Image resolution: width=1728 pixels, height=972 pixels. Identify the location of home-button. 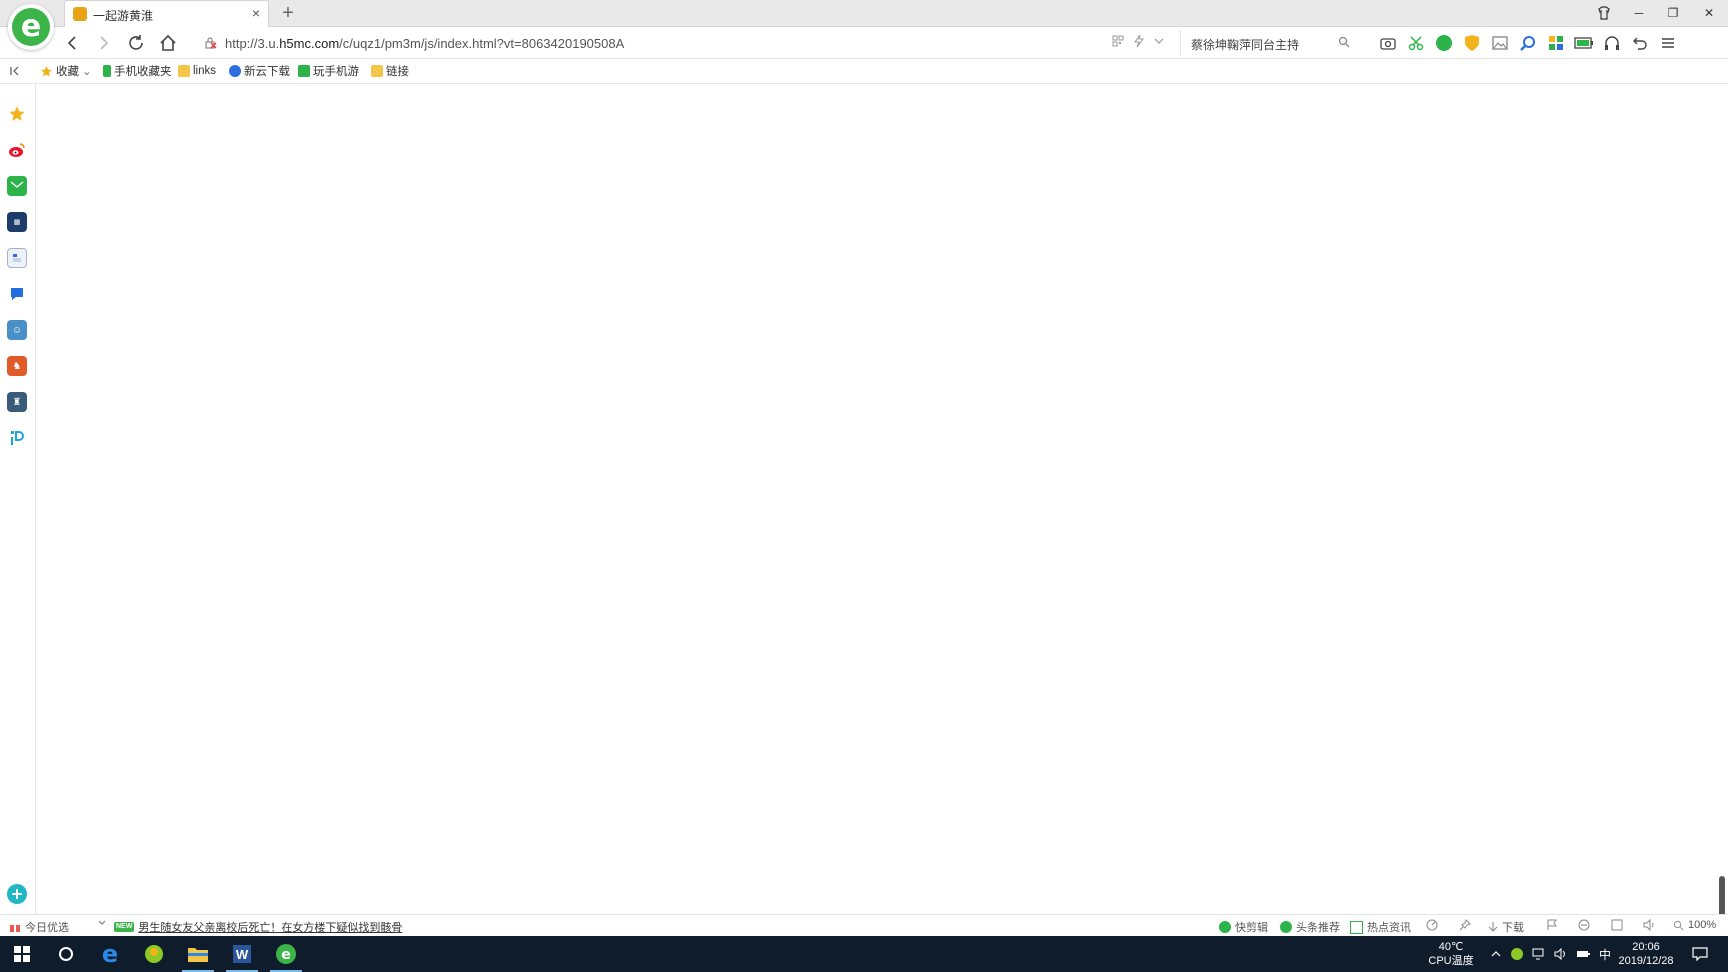
(168, 43).